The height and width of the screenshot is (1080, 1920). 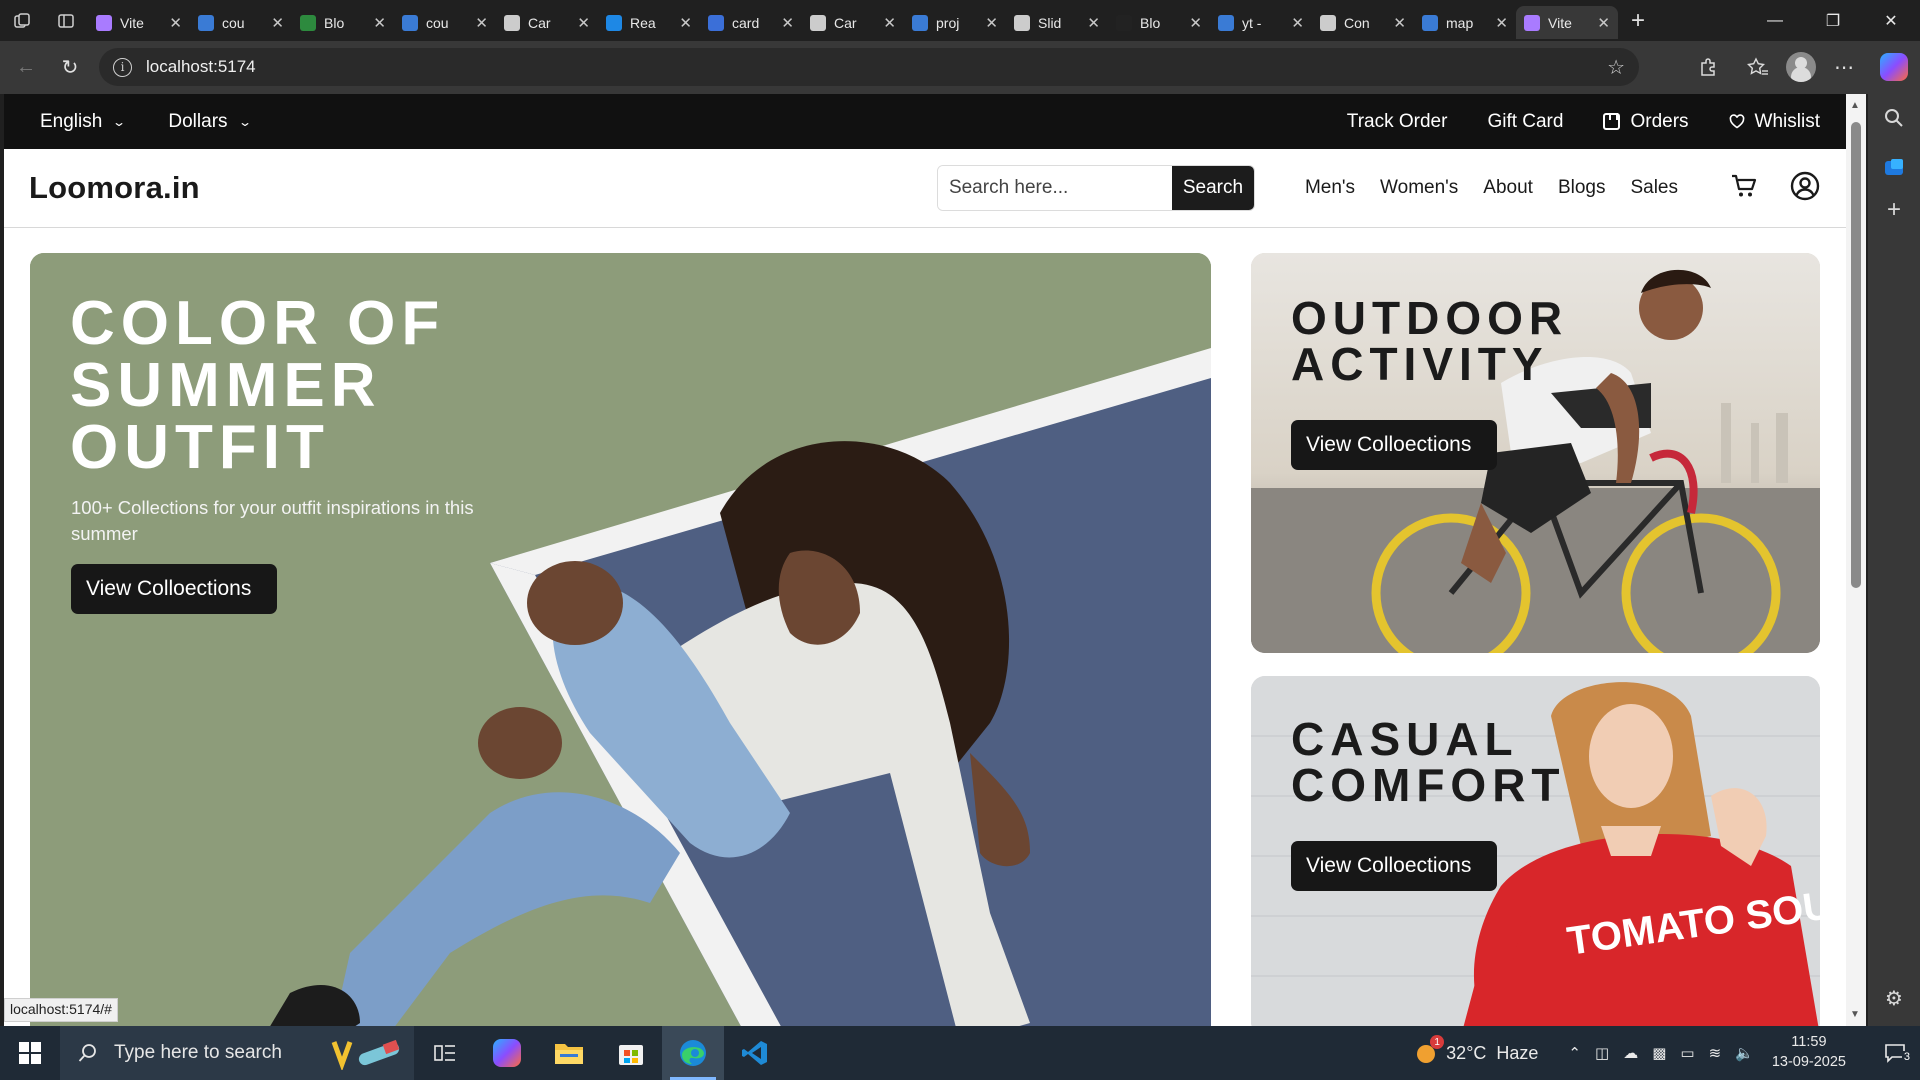 I want to click on workspaces-icon, so click(x=22, y=20).